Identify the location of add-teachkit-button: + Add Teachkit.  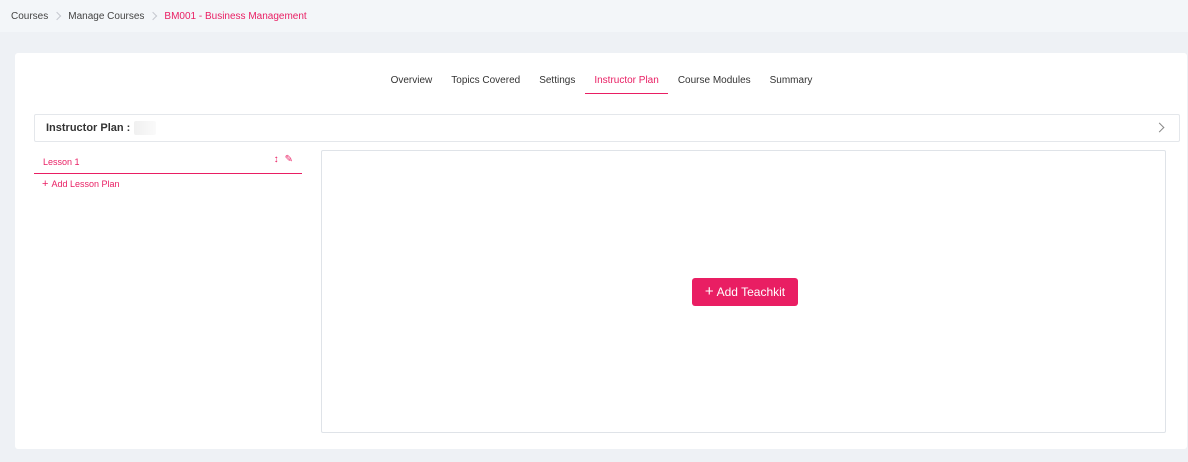
(745, 292).